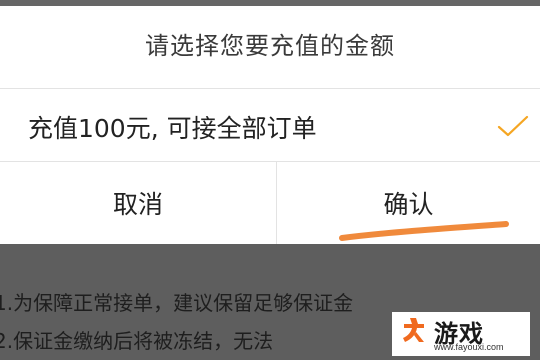  Describe the element at coordinates (513, 126) in the screenshot. I see `checkmark-icon` at that location.